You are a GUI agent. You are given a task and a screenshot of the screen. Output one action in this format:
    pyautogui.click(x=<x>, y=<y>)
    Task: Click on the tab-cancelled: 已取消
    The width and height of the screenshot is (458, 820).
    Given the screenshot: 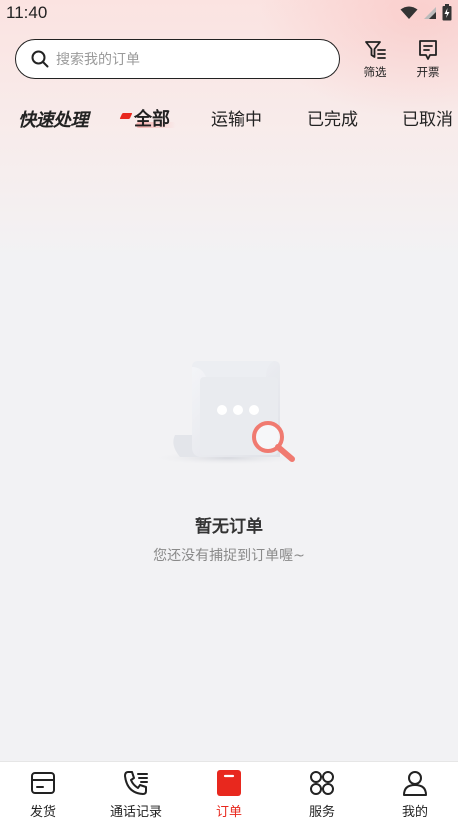 What is the action you would take?
    pyautogui.click(x=427, y=117)
    